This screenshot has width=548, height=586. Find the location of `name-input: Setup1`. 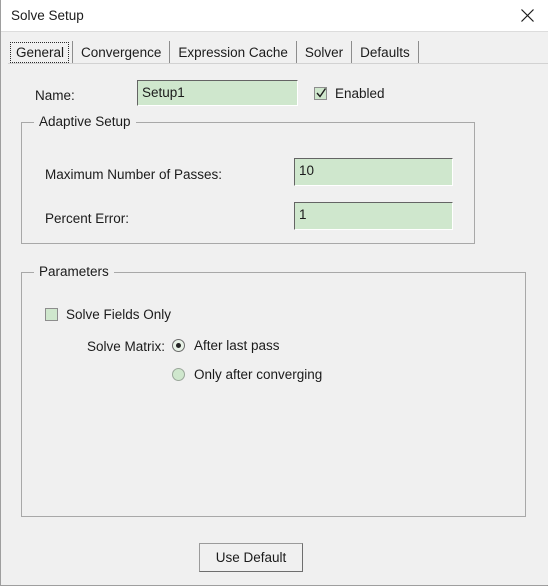

name-input: Setup1 is located at coordinates (217, 93).